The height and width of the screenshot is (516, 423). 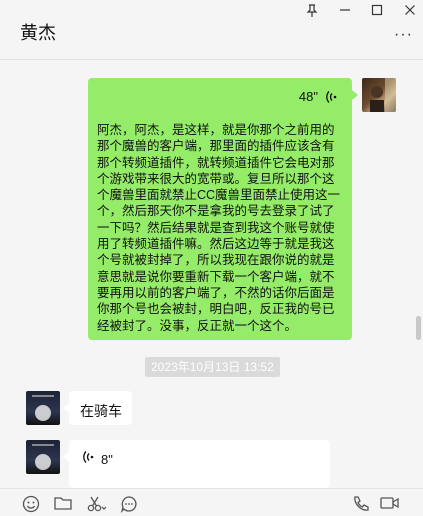 I want to click on avatar-self, so click(x=379, y=95).